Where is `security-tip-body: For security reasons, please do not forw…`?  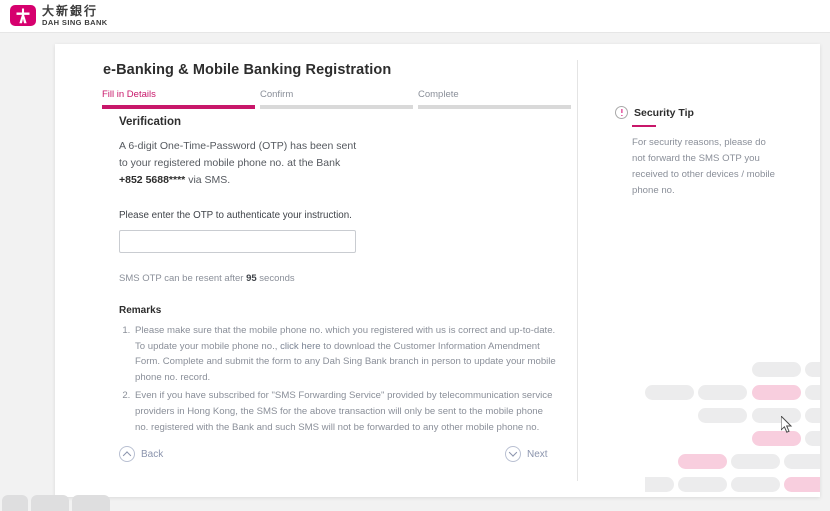
security-tip-body: For security reasons, please do not forw… is located at coordinates (703, 166).